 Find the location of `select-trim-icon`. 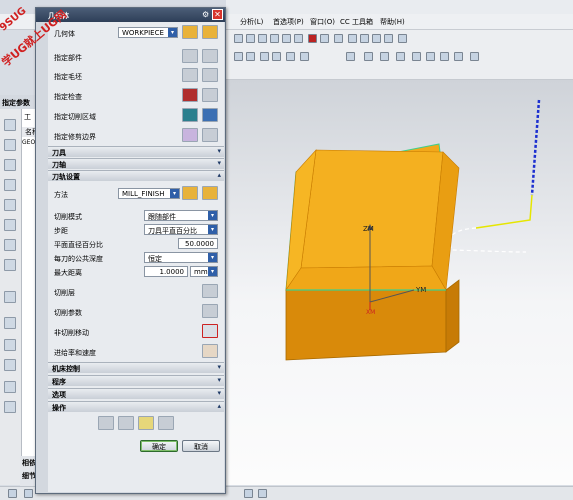

select-trim-icon is located at coordinates (190, 135).